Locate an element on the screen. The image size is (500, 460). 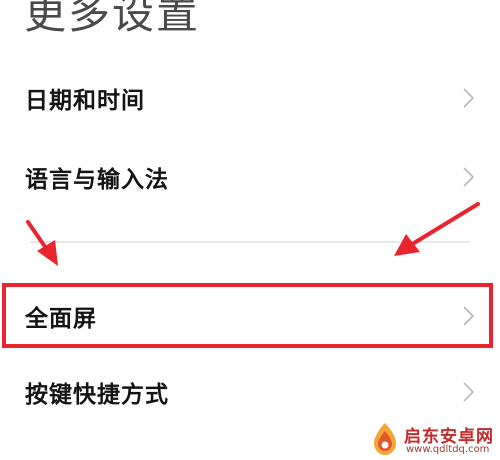
highlight-box is located at coordinates (247, 315).